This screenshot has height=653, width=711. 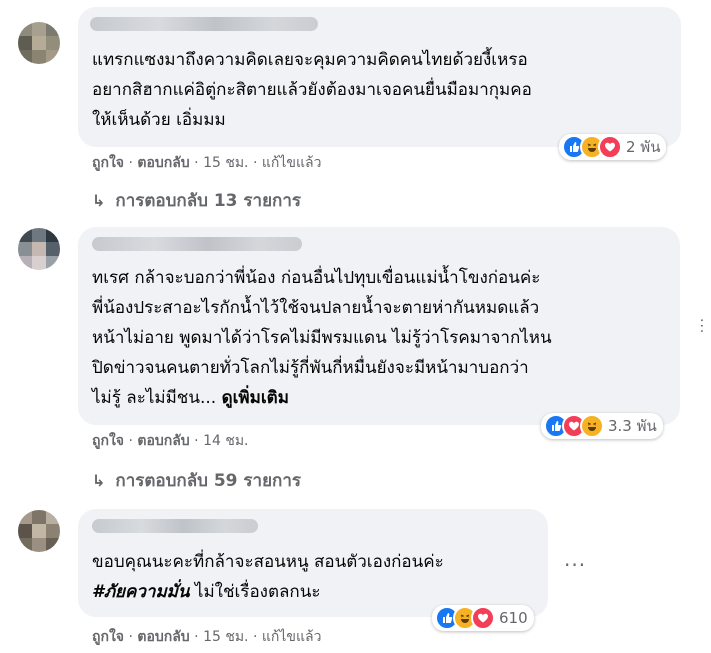 I want to click on reaction-count: 610, so click(x=513, y=618).